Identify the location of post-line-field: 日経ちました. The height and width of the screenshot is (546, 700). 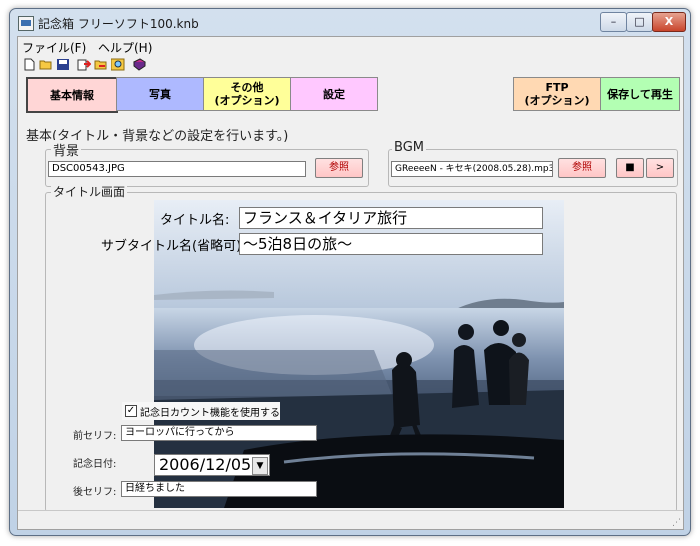
(219, 489).